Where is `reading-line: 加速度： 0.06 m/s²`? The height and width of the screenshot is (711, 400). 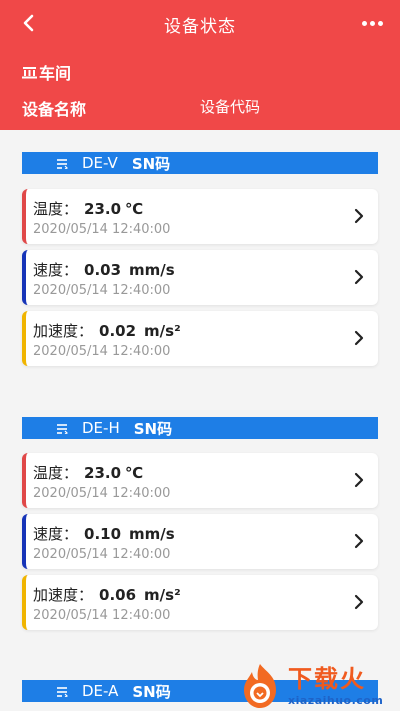
reading-line: 加速度： 0.06 m/s² is located at coordinates (107, 594).